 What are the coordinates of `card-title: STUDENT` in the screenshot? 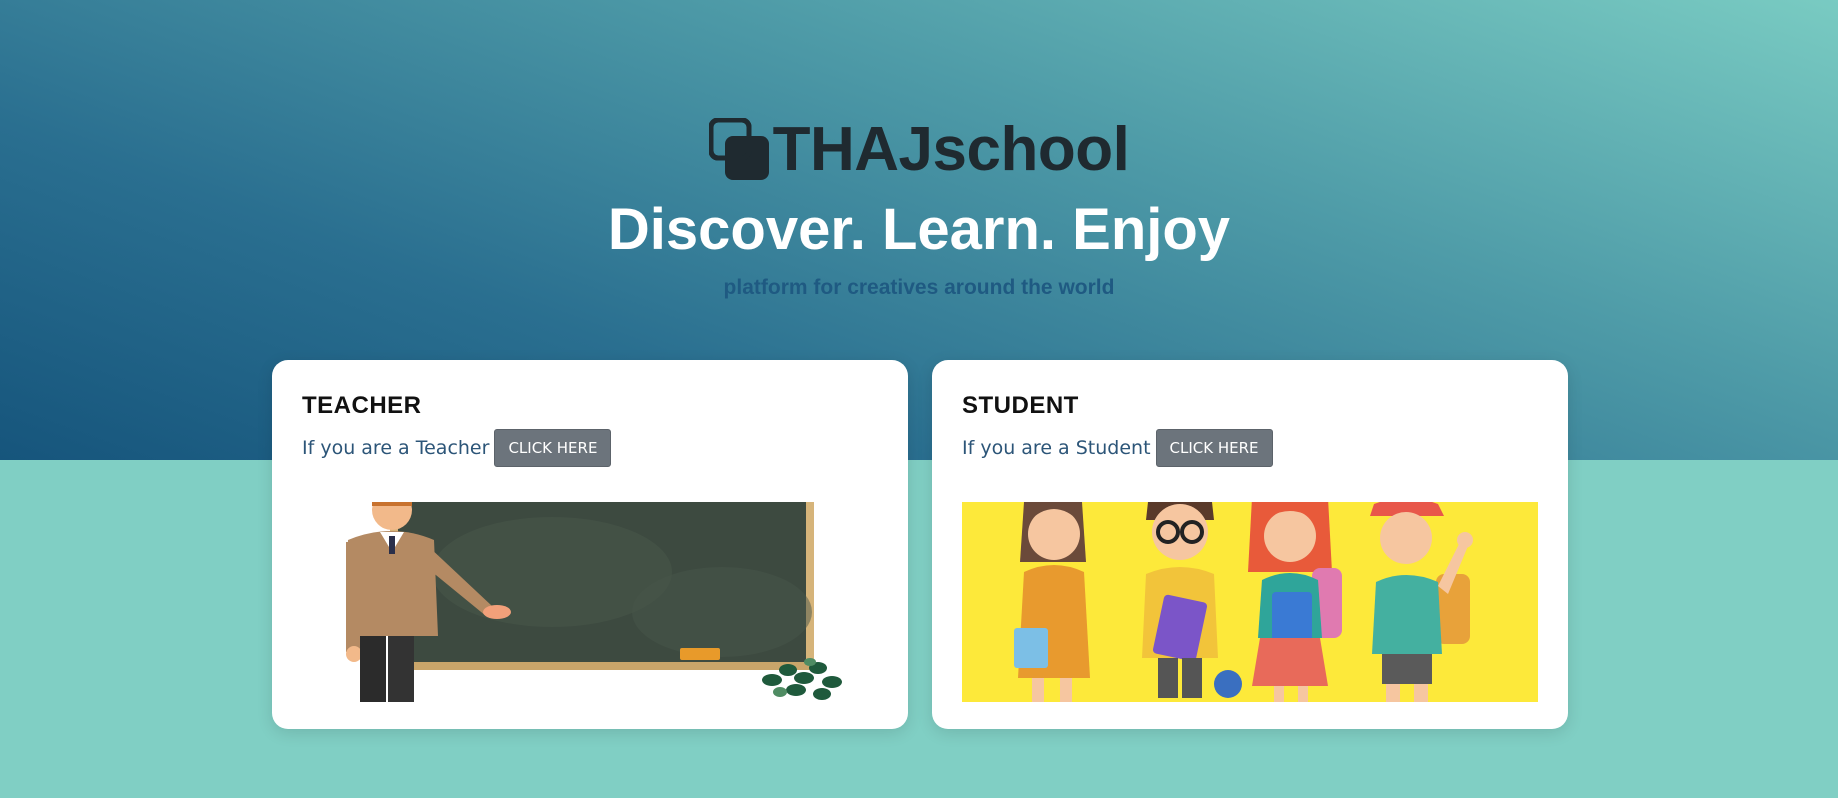 It's located at (1020, 405).